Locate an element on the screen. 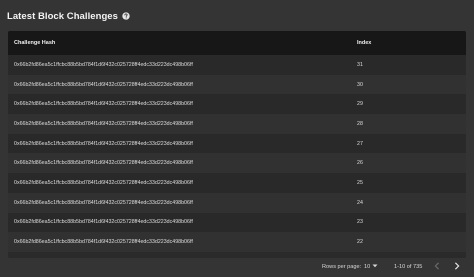  rows-per-page-value: 10 is located at coordinates (367, 266).